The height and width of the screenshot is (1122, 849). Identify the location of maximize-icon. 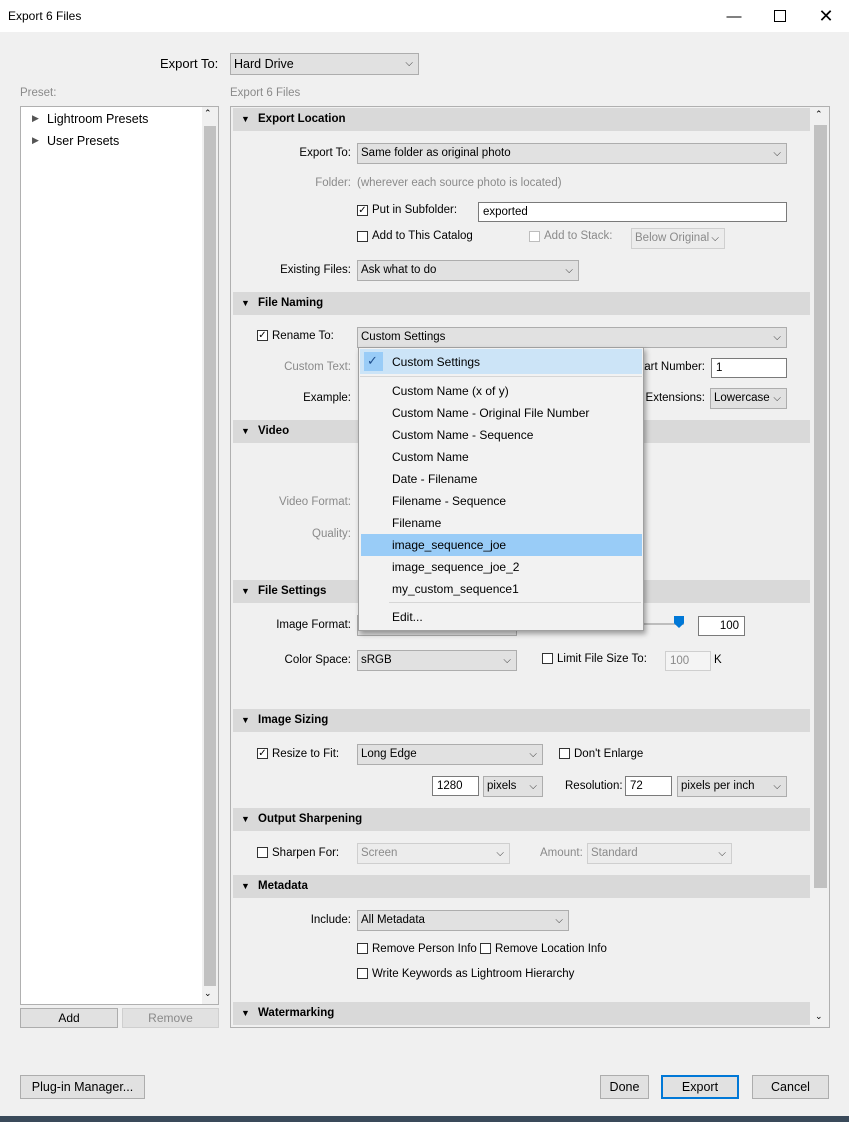
(780, 16).